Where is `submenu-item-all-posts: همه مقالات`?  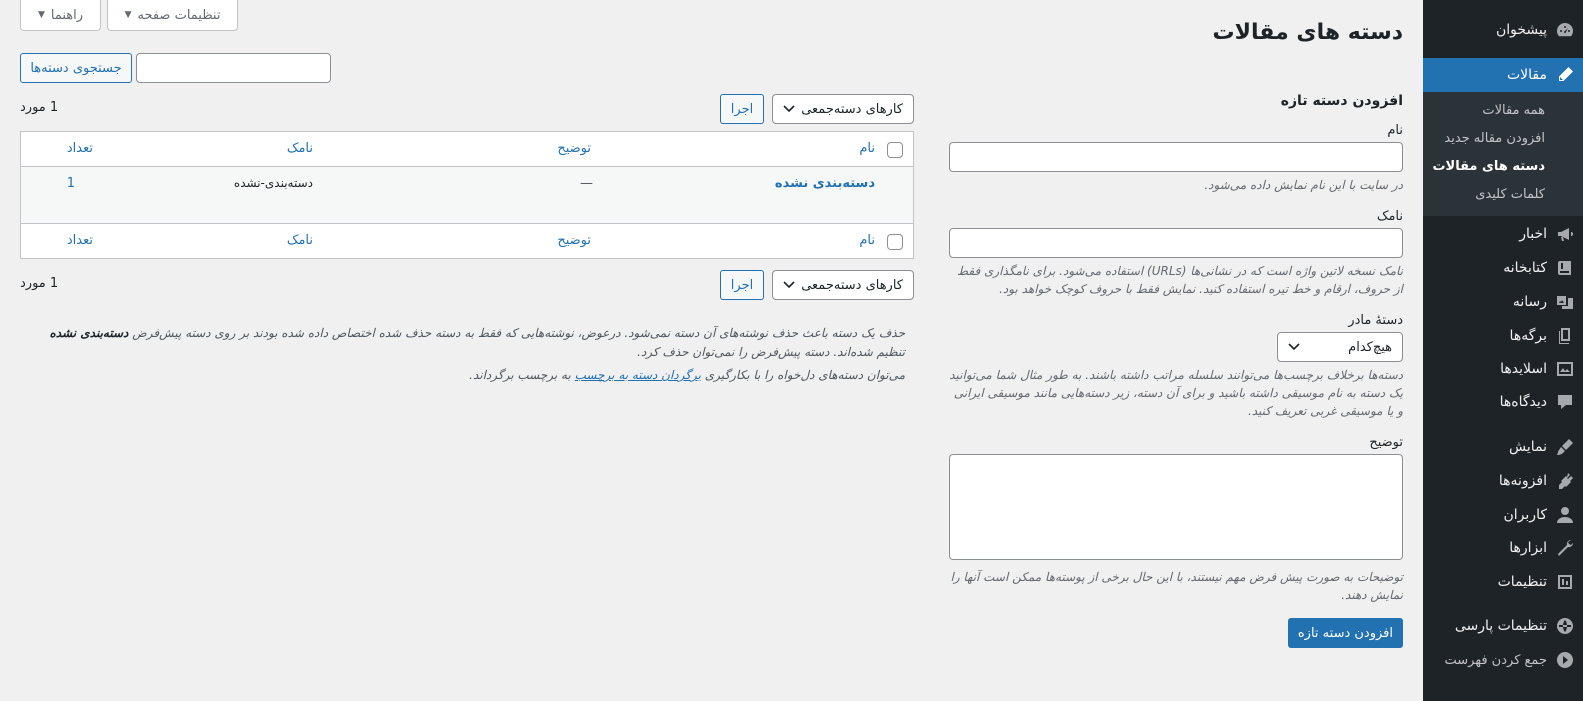
submenu-item-all-posts: همه مقالات is located at coordinates (1503, 111).